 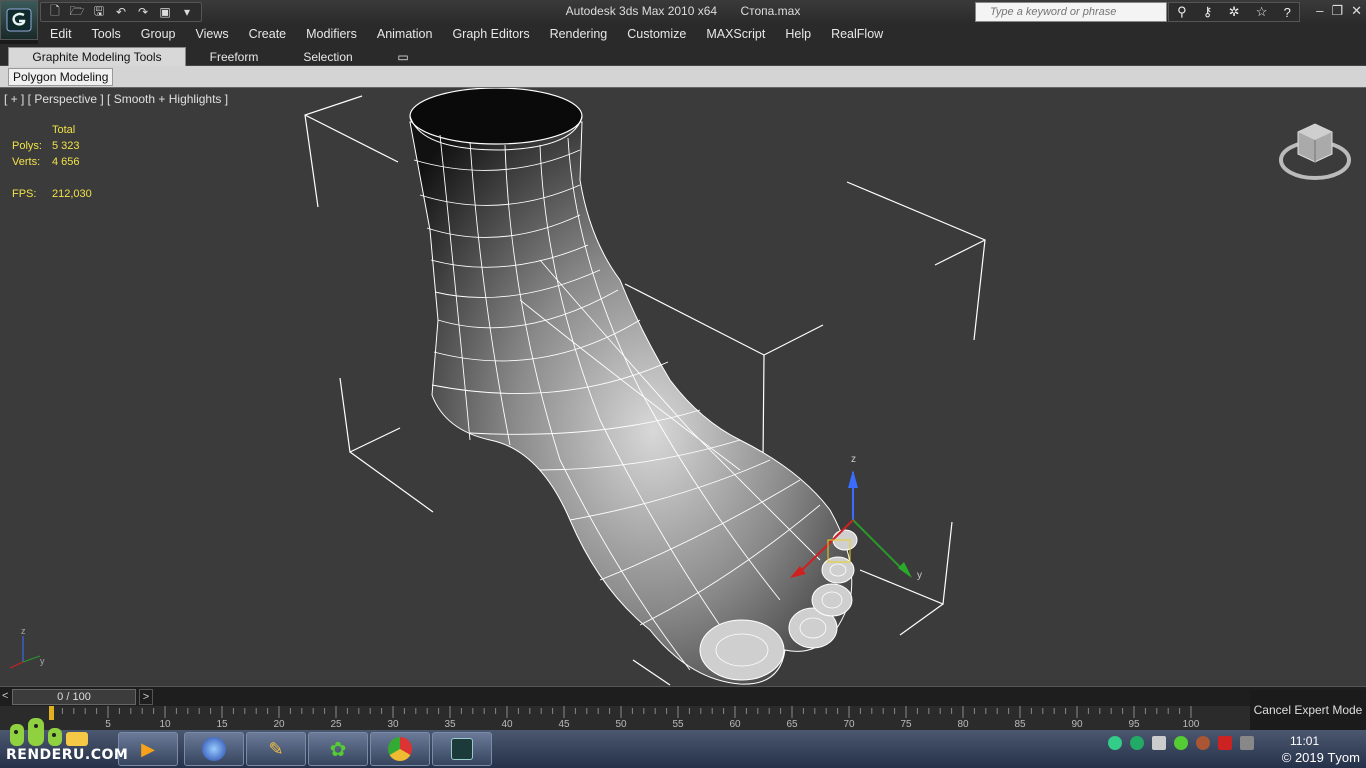 What do you see at coordinates (1262, 12) in the screenshot?
I see `star-icon: ☆` at bounding box center [1262, 12].